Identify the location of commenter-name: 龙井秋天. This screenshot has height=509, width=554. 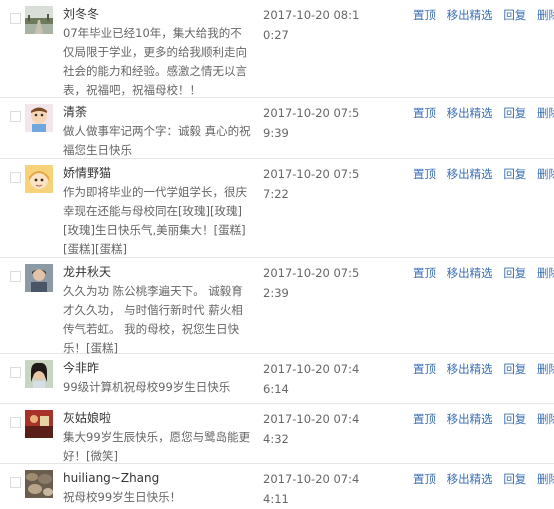
(87, 272).